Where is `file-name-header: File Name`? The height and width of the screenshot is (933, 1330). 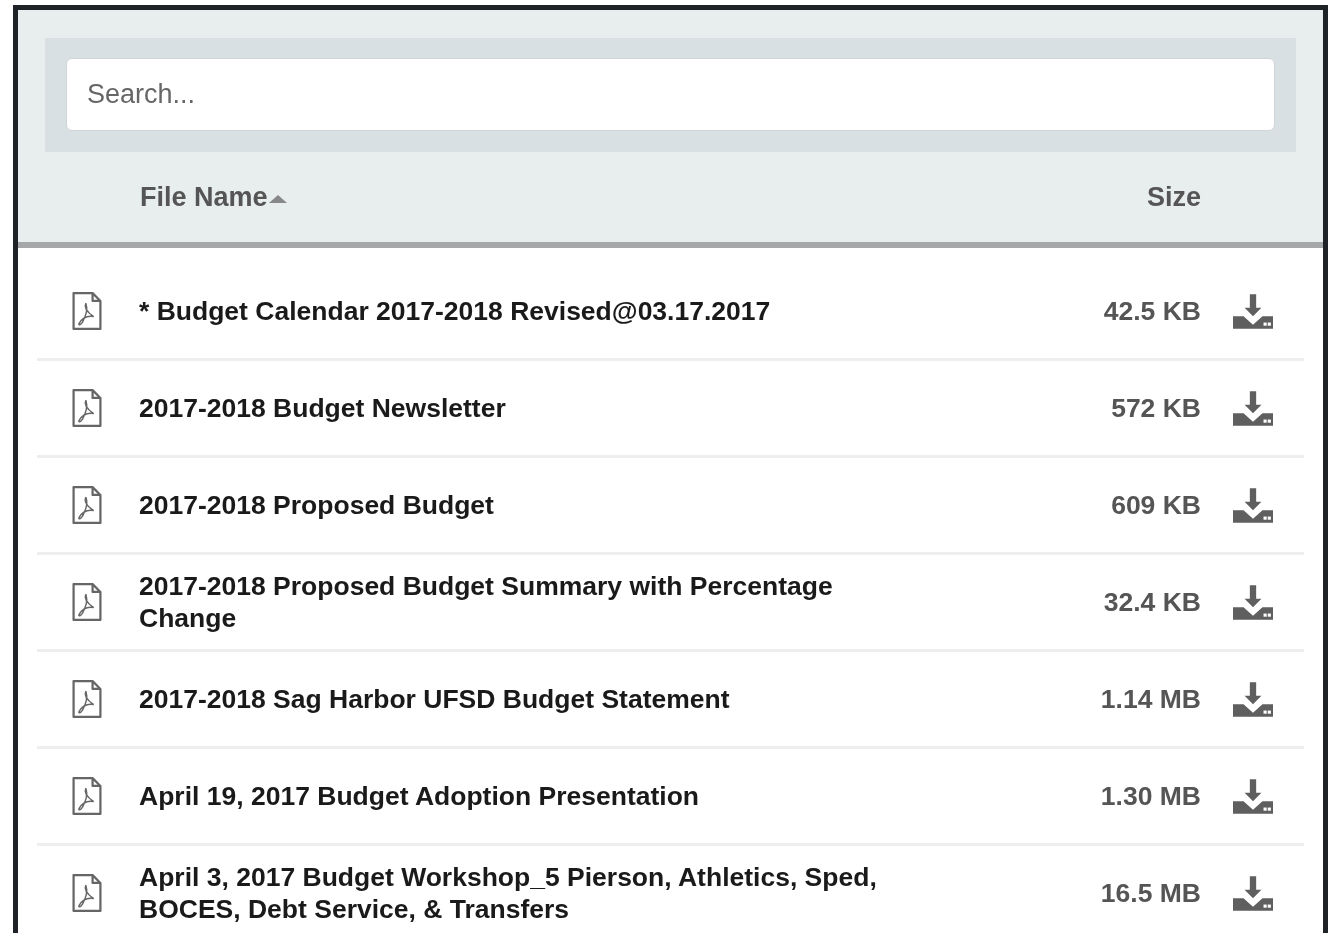 file-name-header: File Name is located at coordinates (204, 197).